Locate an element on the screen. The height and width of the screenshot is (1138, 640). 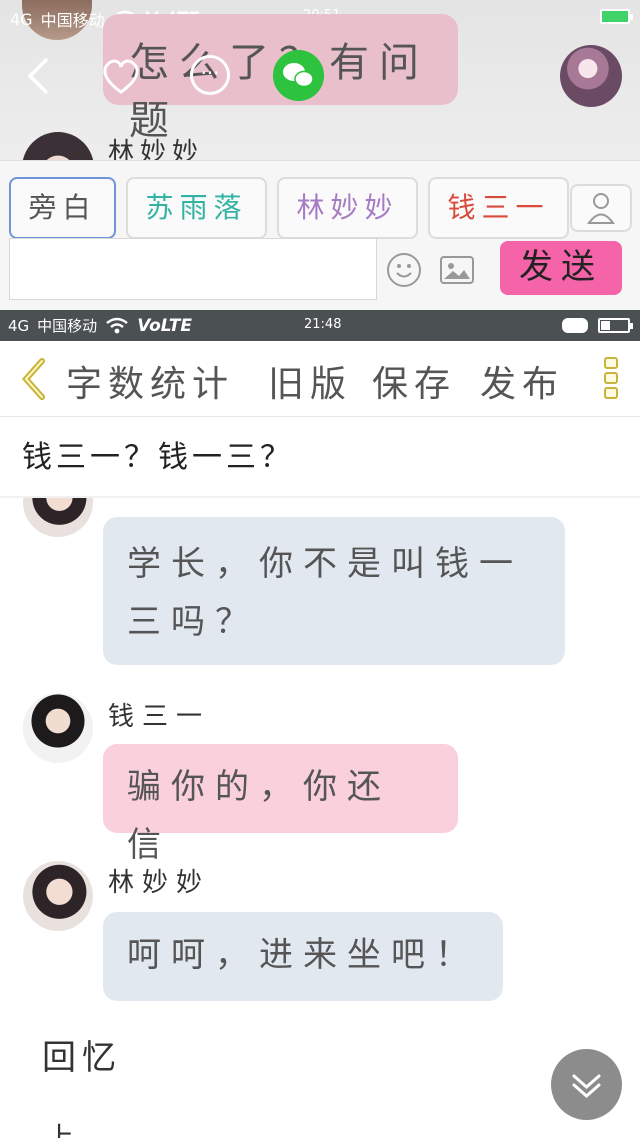
message-bubble: 骗你的，你还信 is located at coordinates (280, 804).